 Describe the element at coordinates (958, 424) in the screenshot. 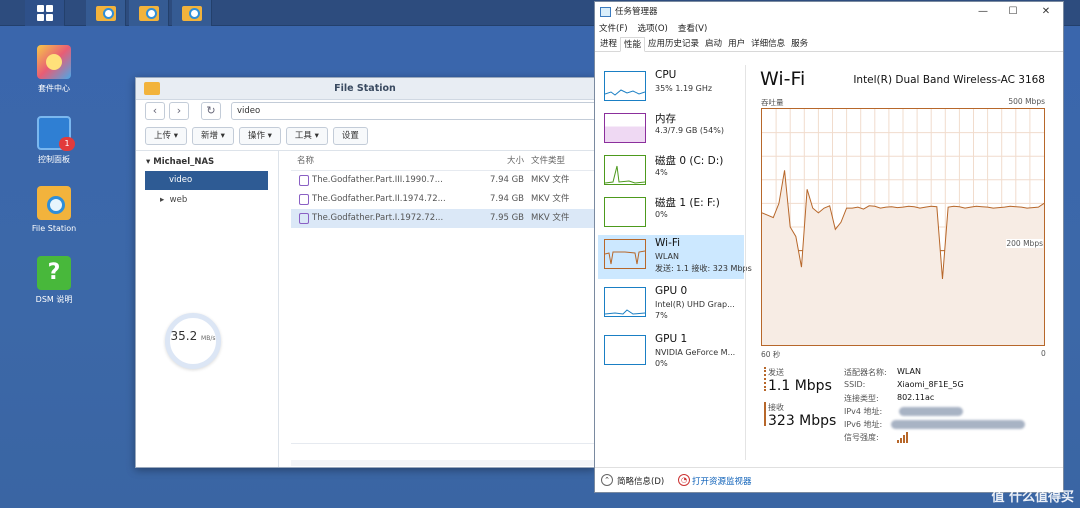

I see `redacted-ipv6` at that location.